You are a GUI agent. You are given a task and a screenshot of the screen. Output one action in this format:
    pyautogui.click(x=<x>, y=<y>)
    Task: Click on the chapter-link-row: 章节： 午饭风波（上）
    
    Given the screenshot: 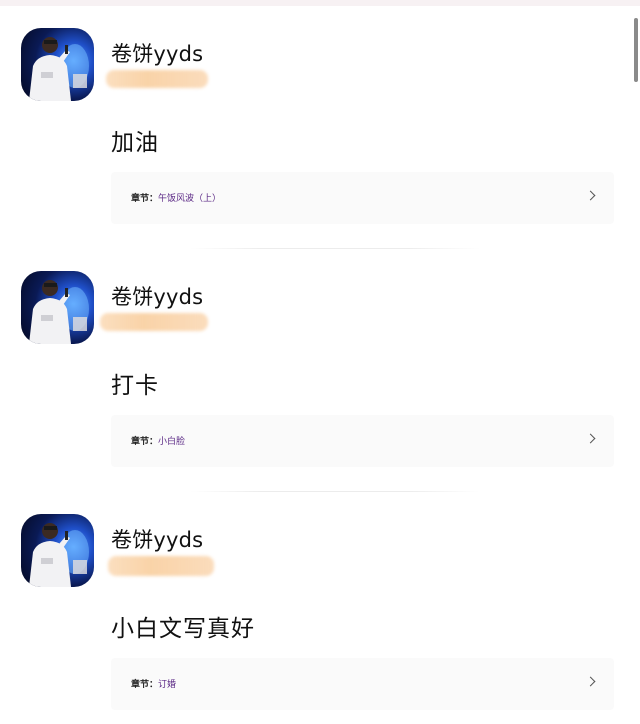 What is the action you would take?
    pyautogui.click(x=362, y=198)
    